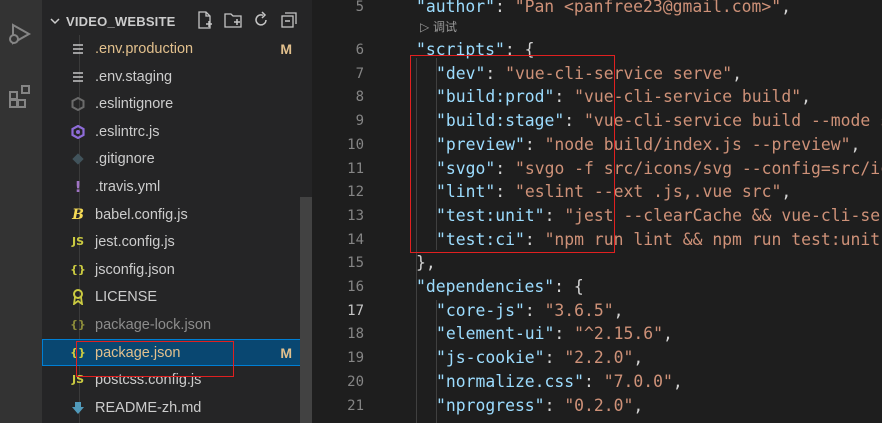 This screenshot has width=882, height=423. What do you see at coordinates (177, 76) in the screenshot?
I see `file-item-env-staging: .env.staging` at bounding box center [177, 76].